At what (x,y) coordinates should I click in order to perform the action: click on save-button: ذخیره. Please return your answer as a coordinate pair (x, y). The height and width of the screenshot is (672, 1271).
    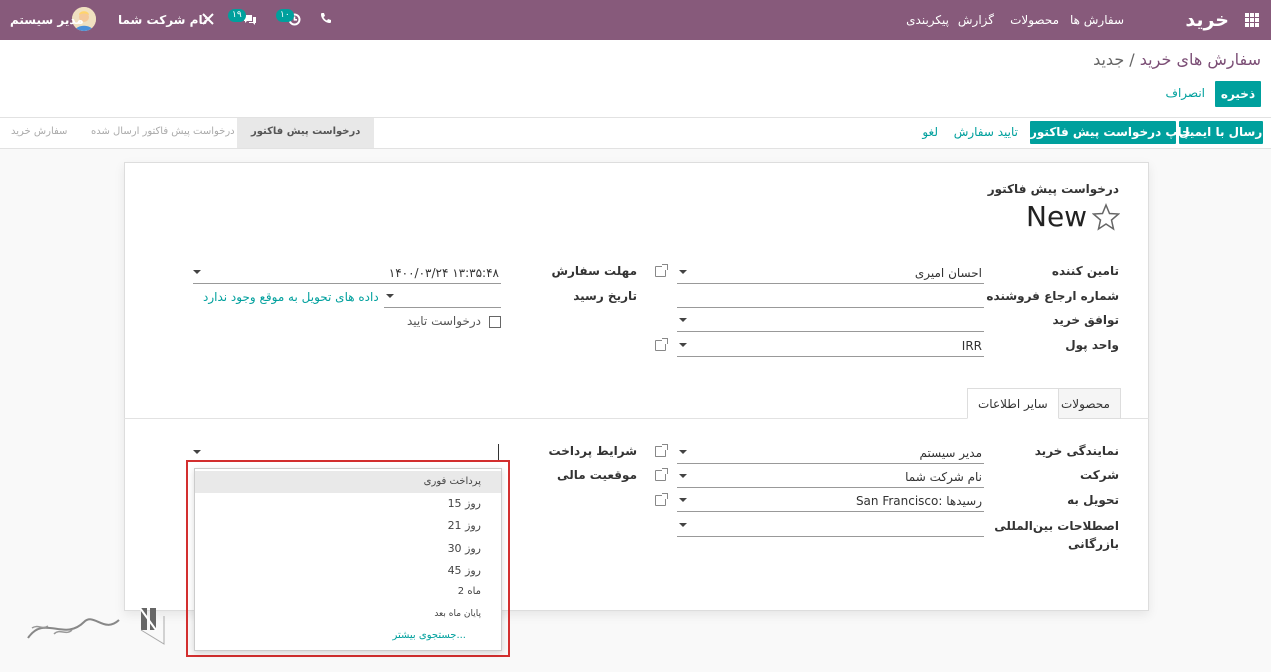
    Looking at the image, I should click on (1238, 94).